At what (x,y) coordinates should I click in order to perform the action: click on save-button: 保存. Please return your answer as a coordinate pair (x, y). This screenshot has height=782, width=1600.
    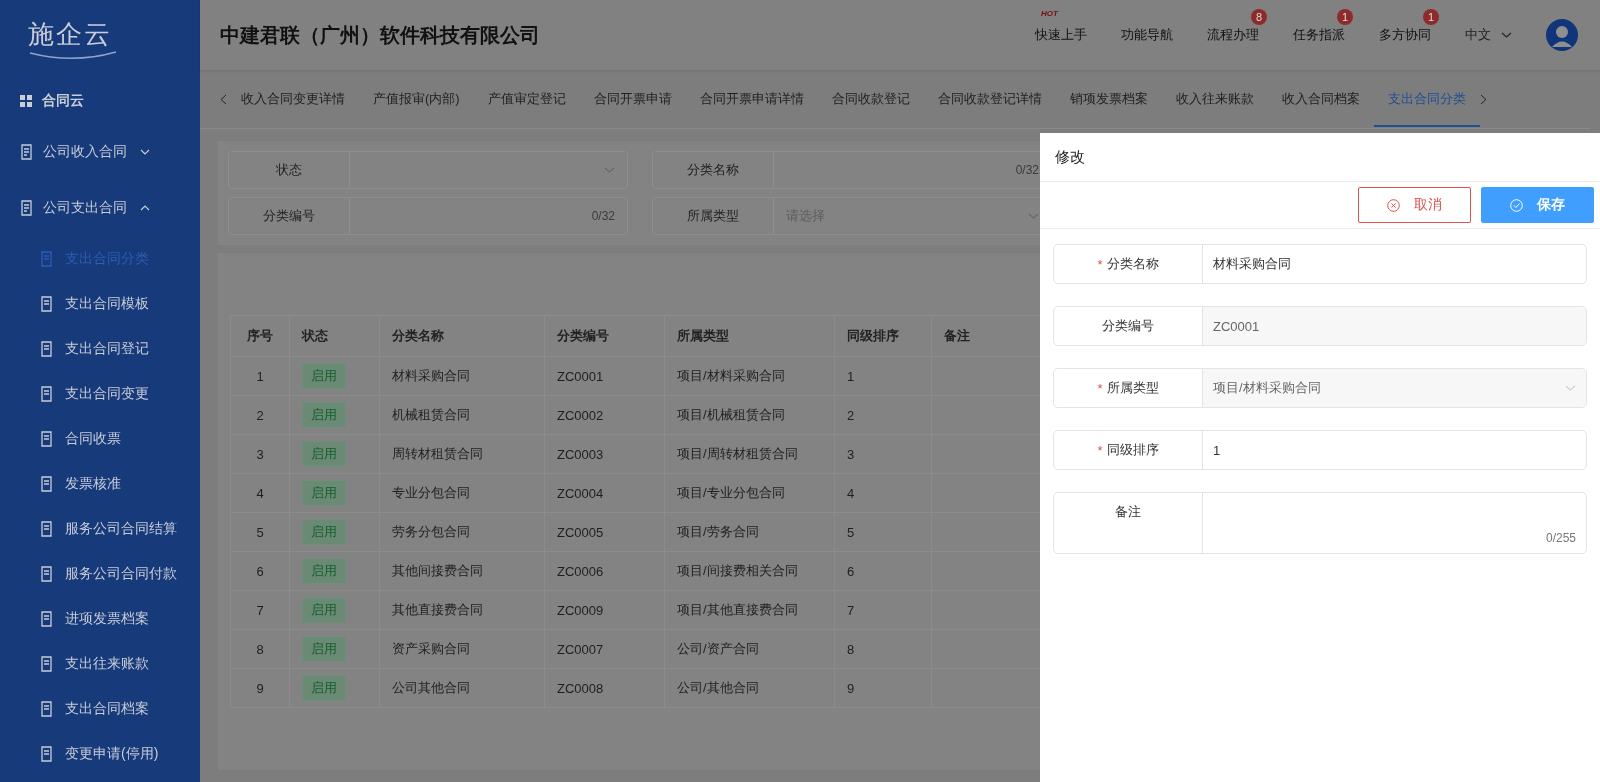
    Looking at the image, I should click on (1537, 205).